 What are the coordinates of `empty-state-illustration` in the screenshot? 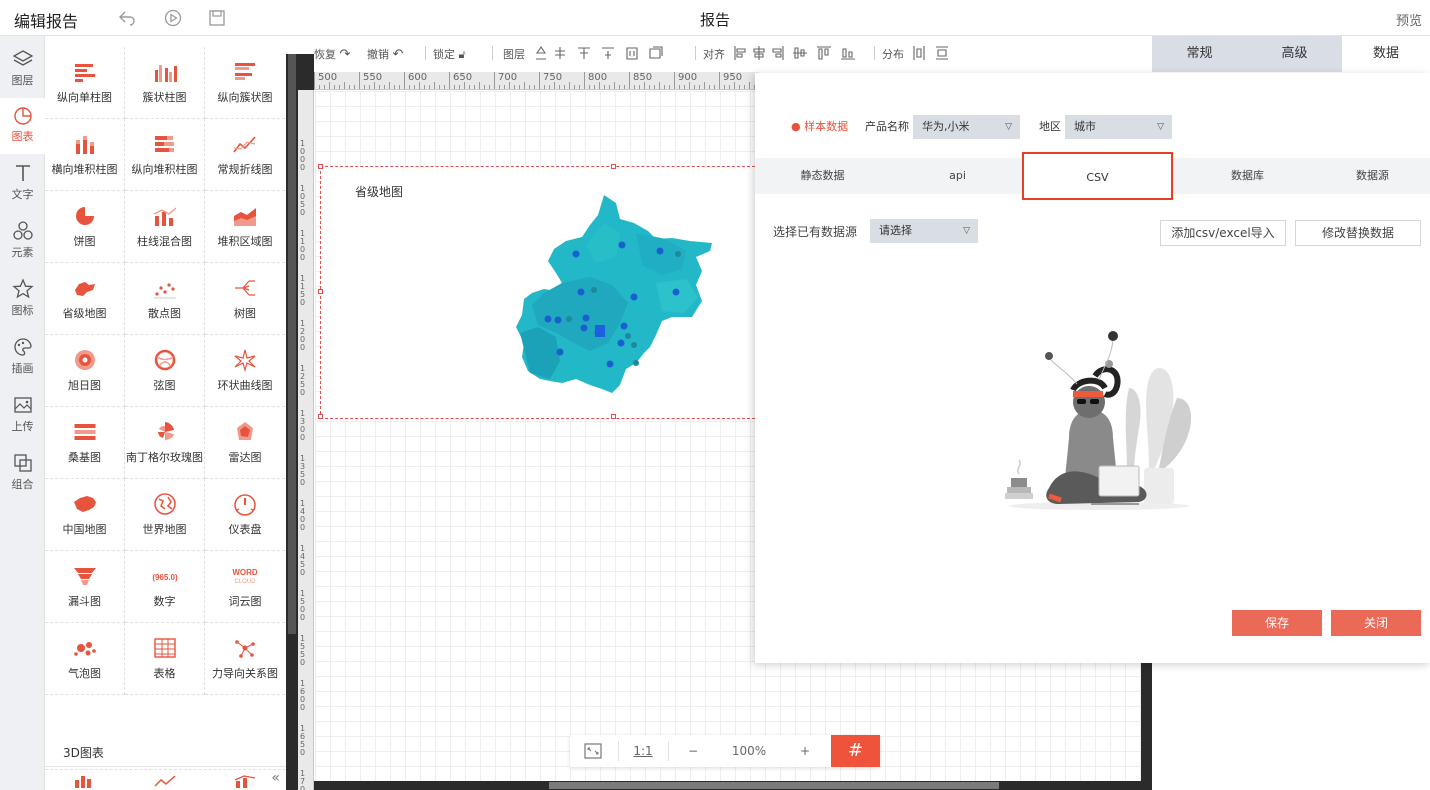 It's located at (1098, 420).